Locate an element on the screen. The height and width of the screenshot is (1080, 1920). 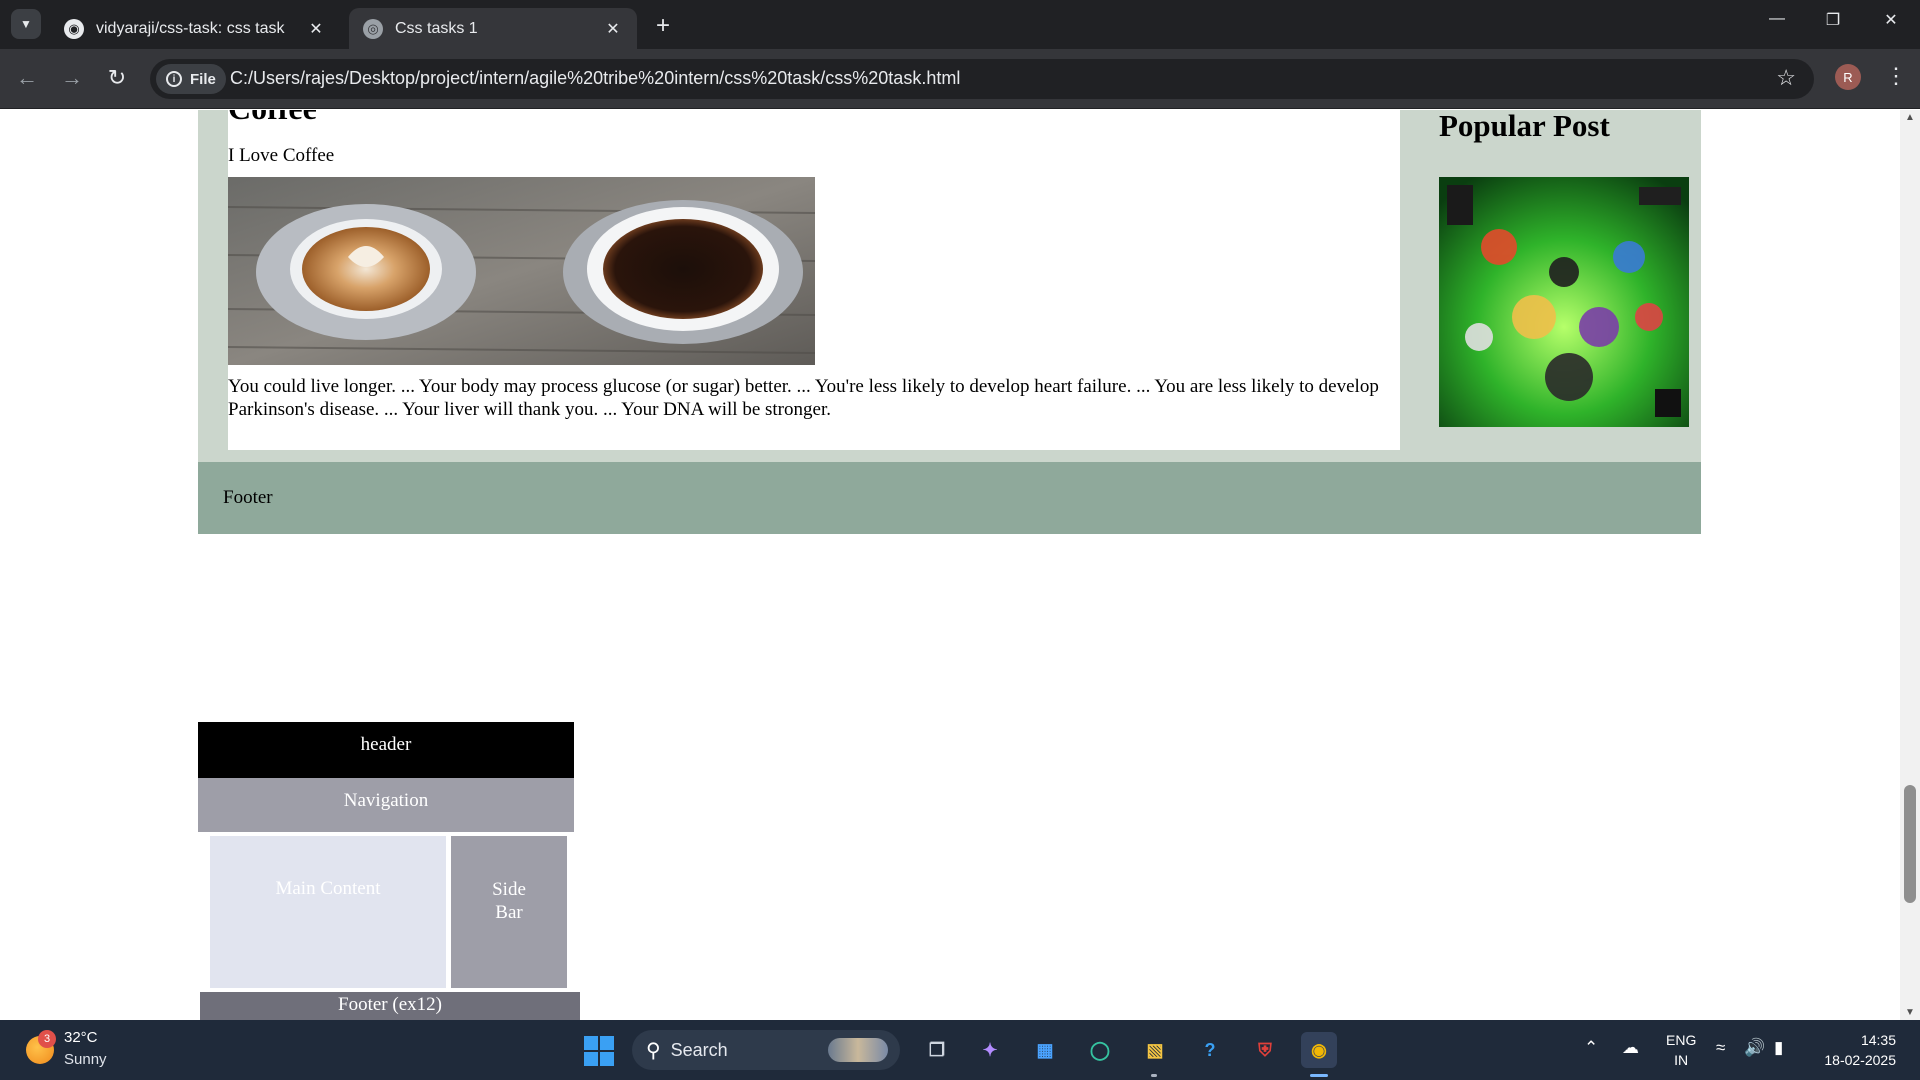
tab-title: vidyaraji/css-task: css task is located at coordinates (190, 28).